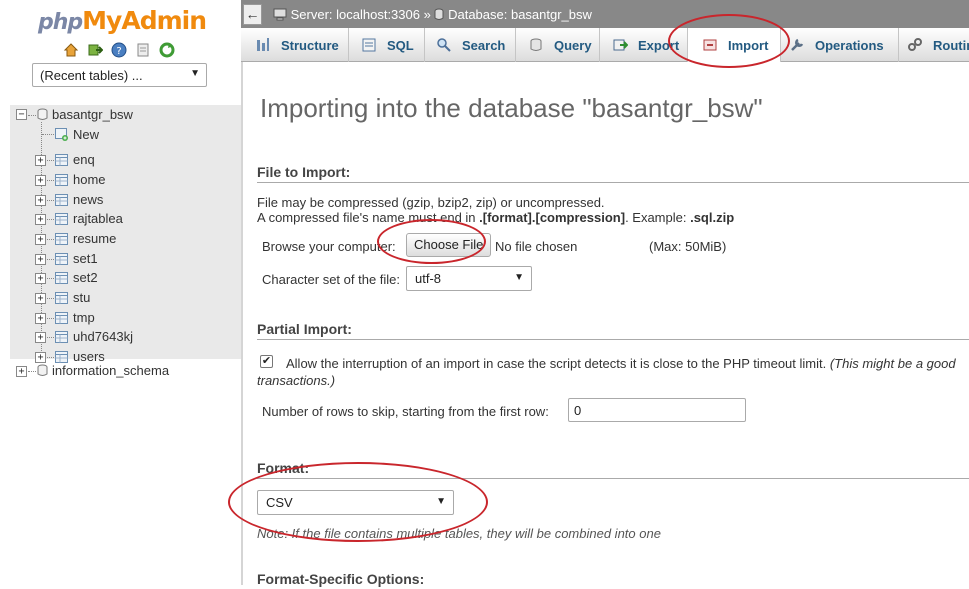 Image resolution: width=969 pixels, height=589 pixels. I want to click on expand-table-stu: +, so click(40, 298).